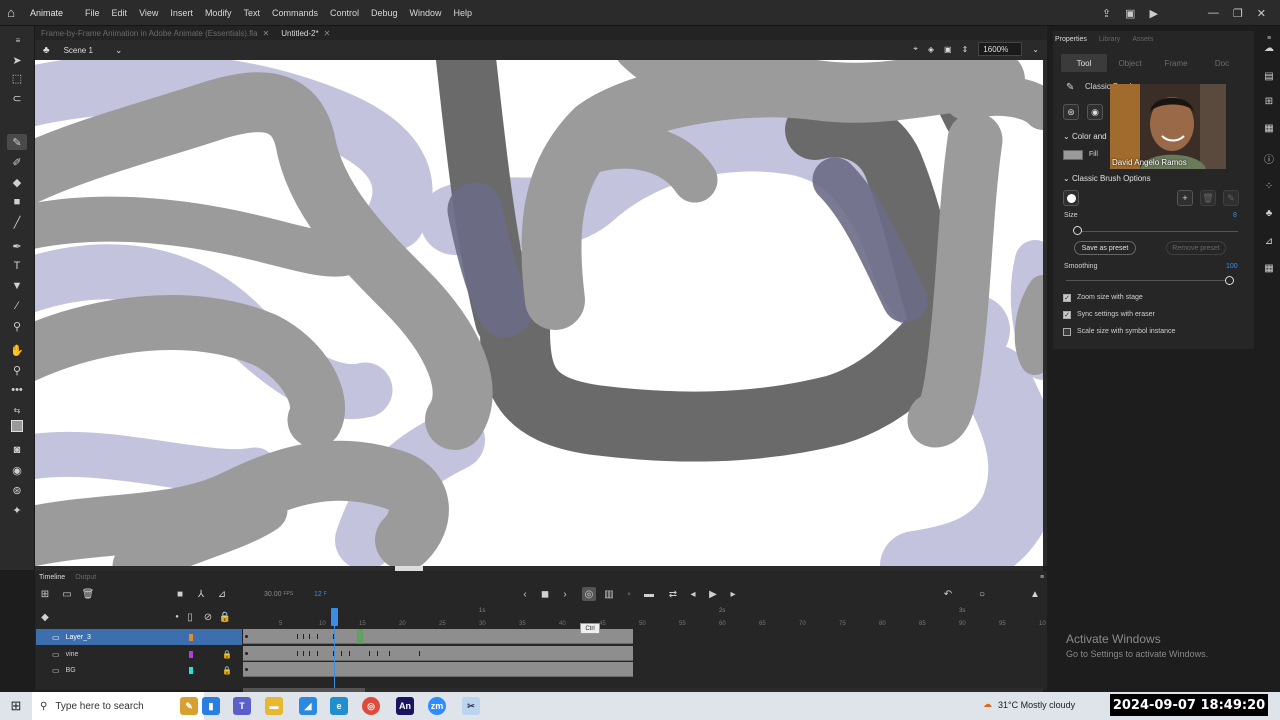  Describe the element at coordinates (405, 706) in the screenshot. I see `animate-icon: An` at that location.